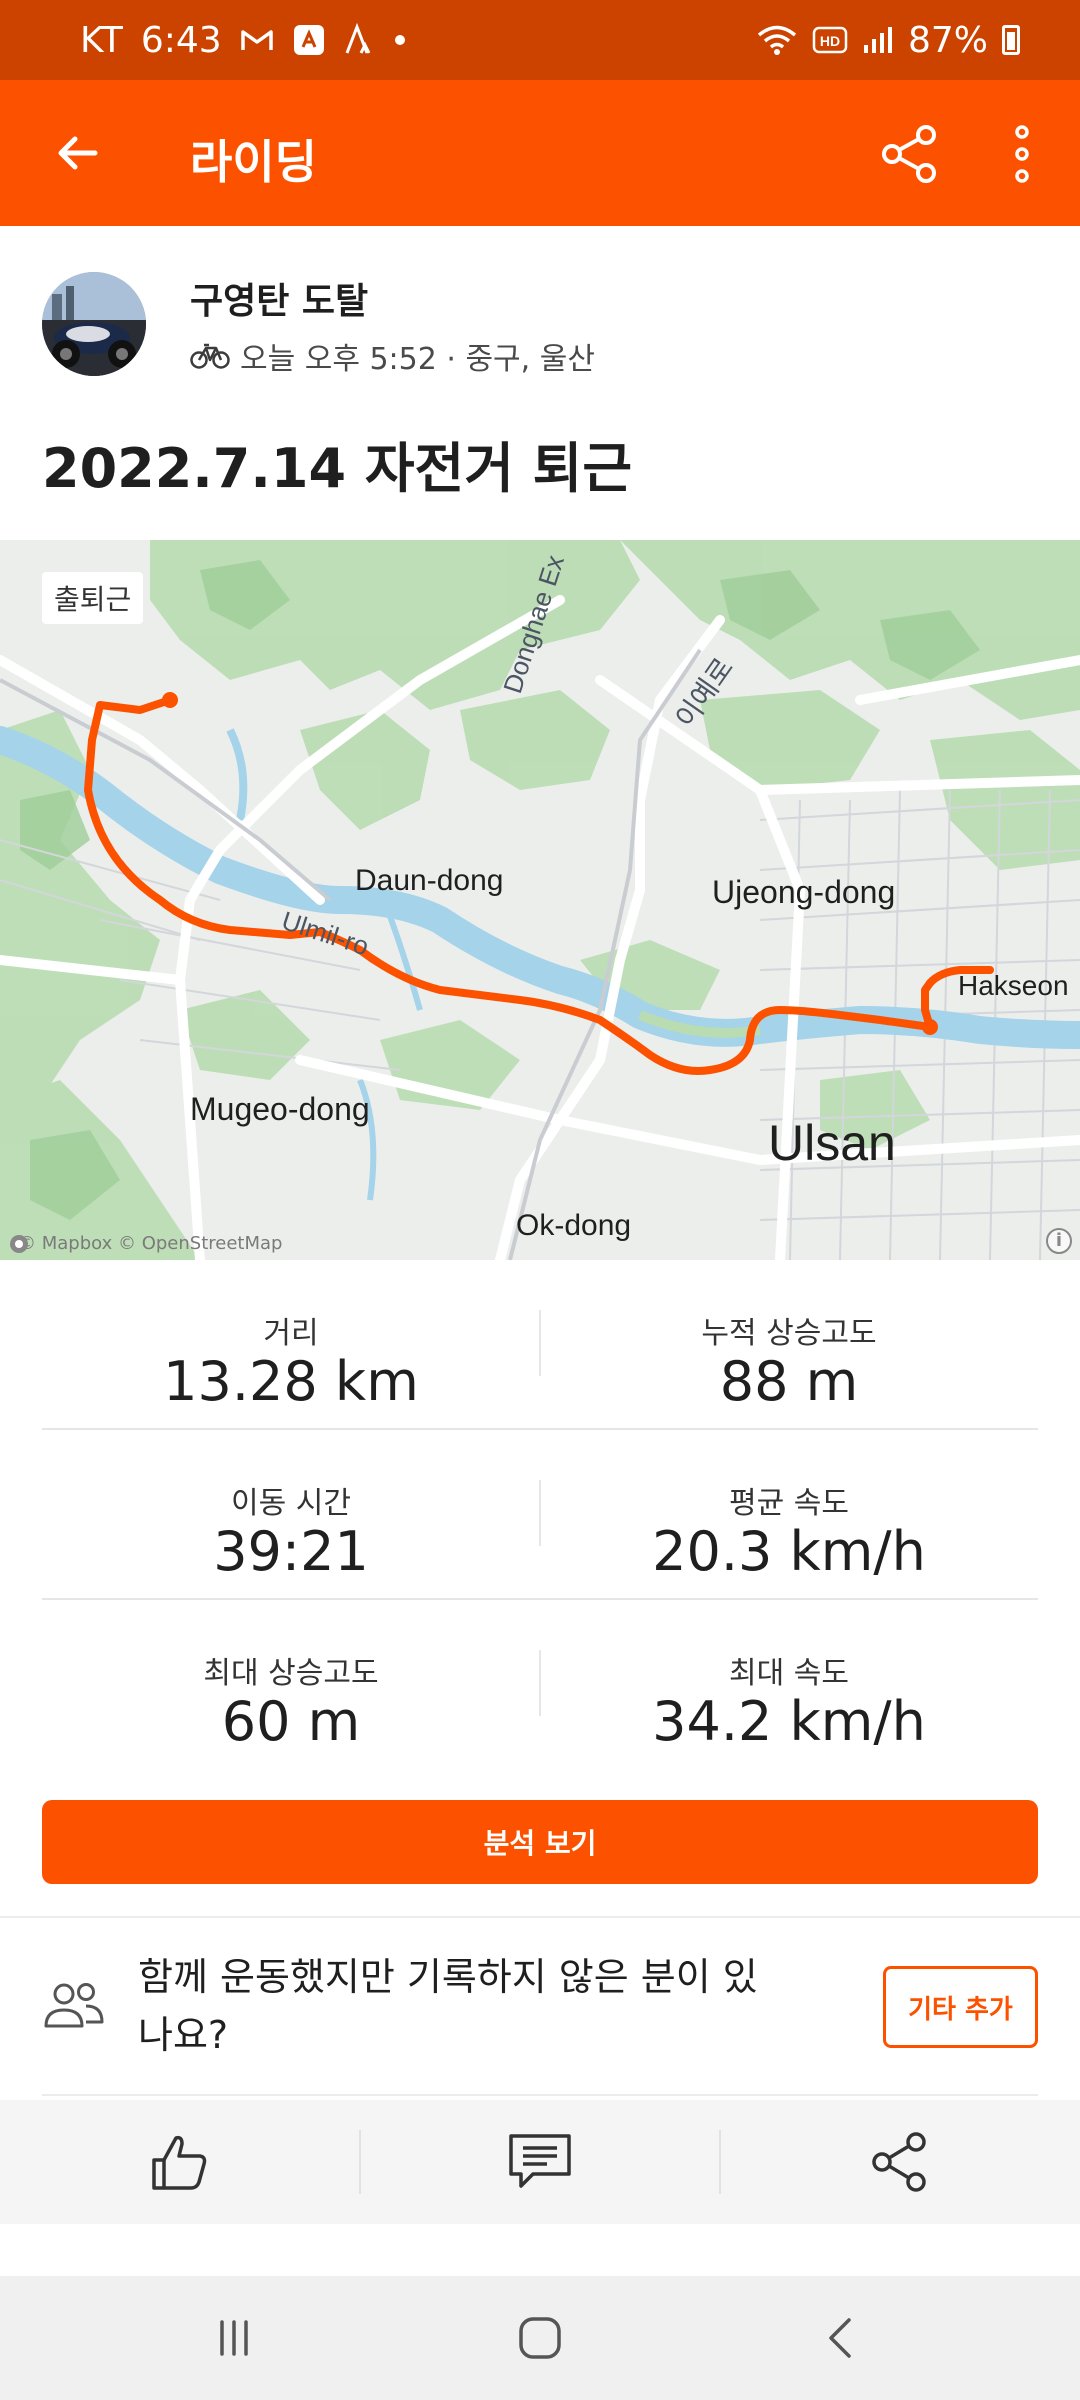 Image resolution: width=1080 pixels, height=2400 pixels. I want to click on activity-title: 2022.7.14 자전거 퇴근, so click(337, 468).